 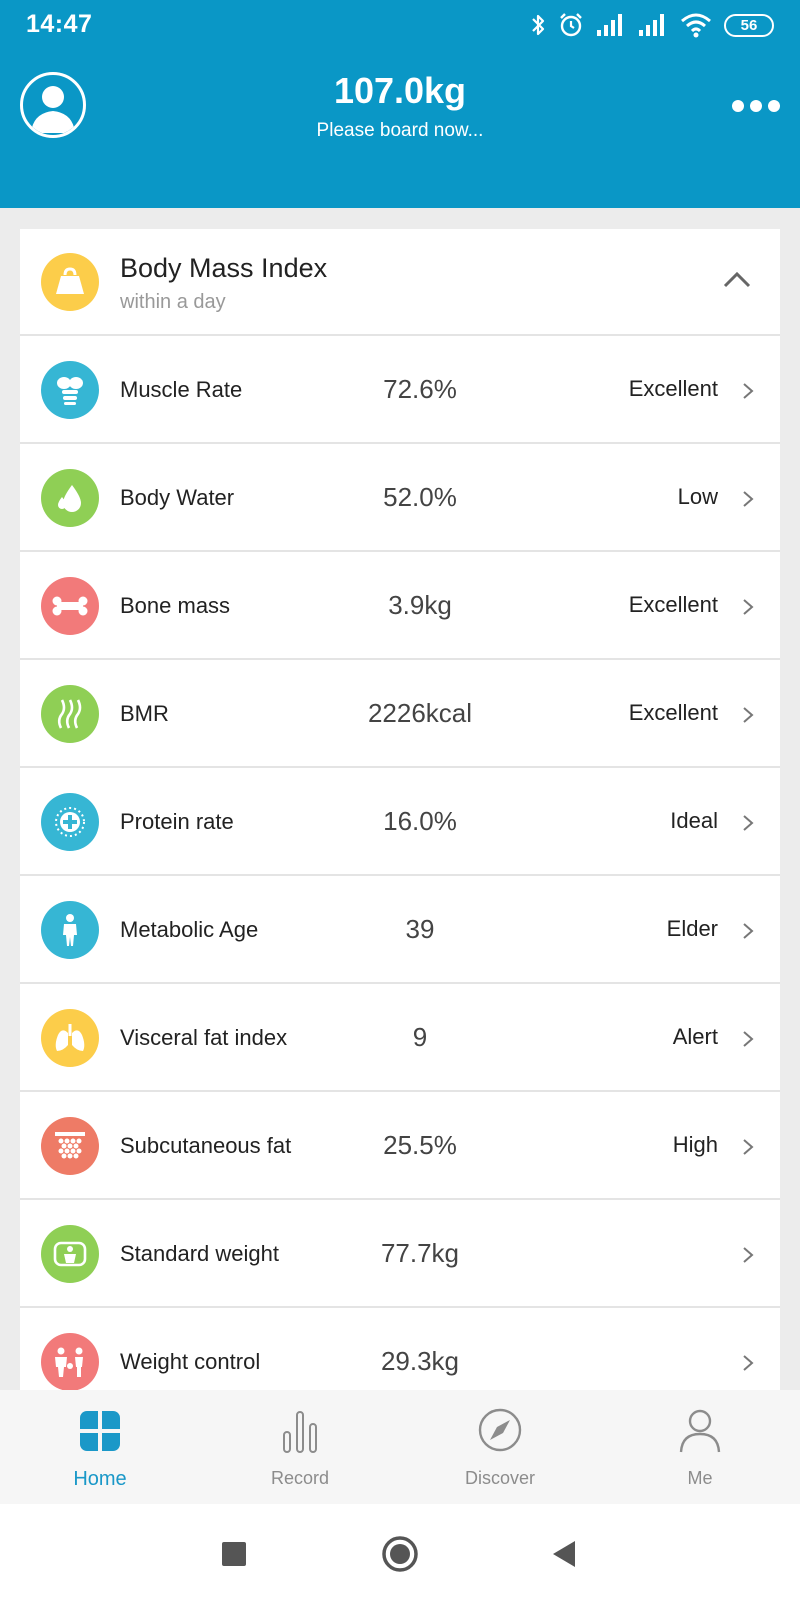 I want to click on status-icons: 56, so click(x=652, y=25).